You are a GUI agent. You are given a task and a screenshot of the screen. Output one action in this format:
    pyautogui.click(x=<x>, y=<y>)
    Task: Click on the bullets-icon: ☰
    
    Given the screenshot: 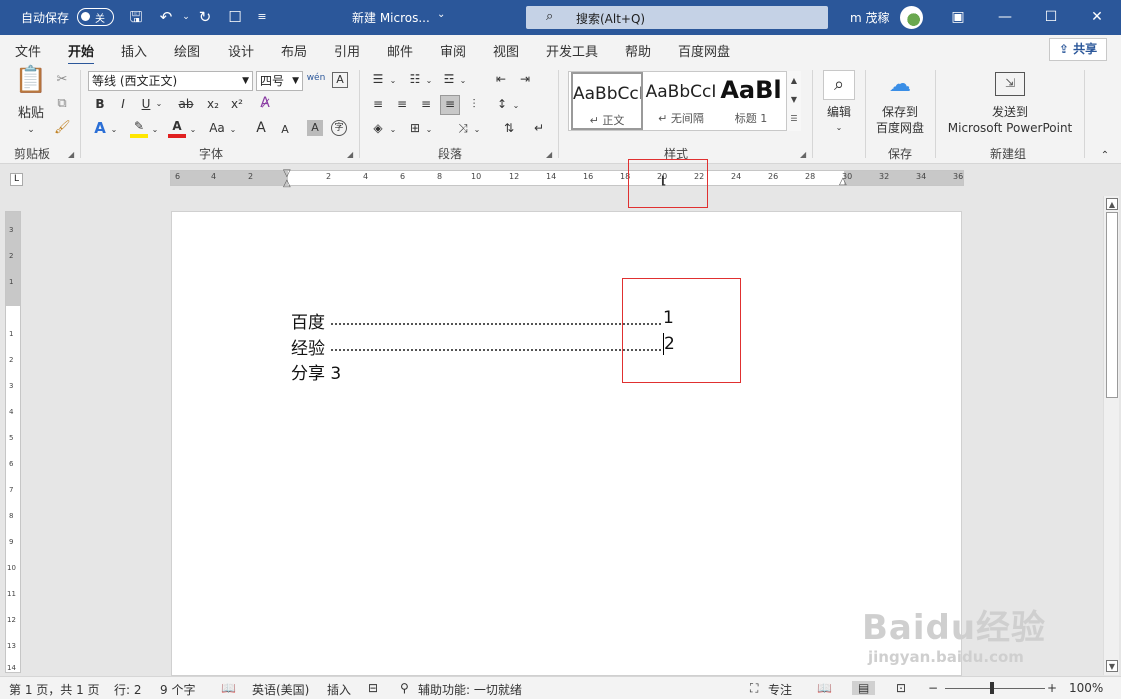 What is the action you would take?
    pyautogui.click(x=378, y=79)
    